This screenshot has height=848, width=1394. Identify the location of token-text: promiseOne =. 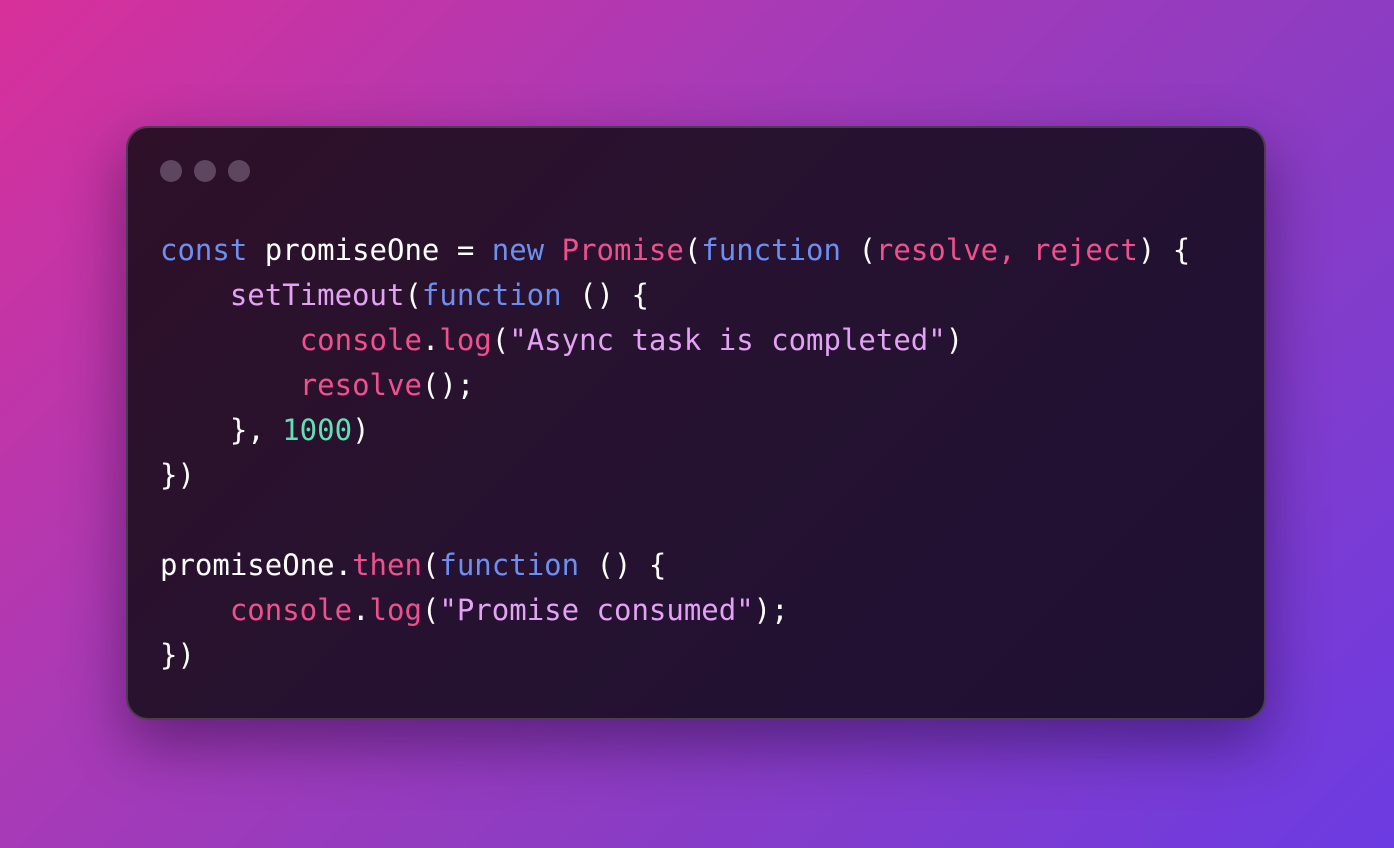
(369, 250).